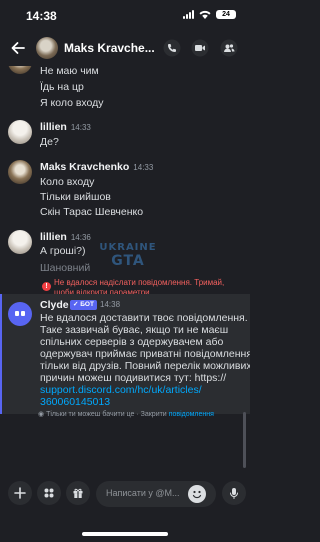 The image size is (320, 542). Describe the element at coordinates (125, 15) in the screenshot. I see `status-bar: 14:38 24` at that location.